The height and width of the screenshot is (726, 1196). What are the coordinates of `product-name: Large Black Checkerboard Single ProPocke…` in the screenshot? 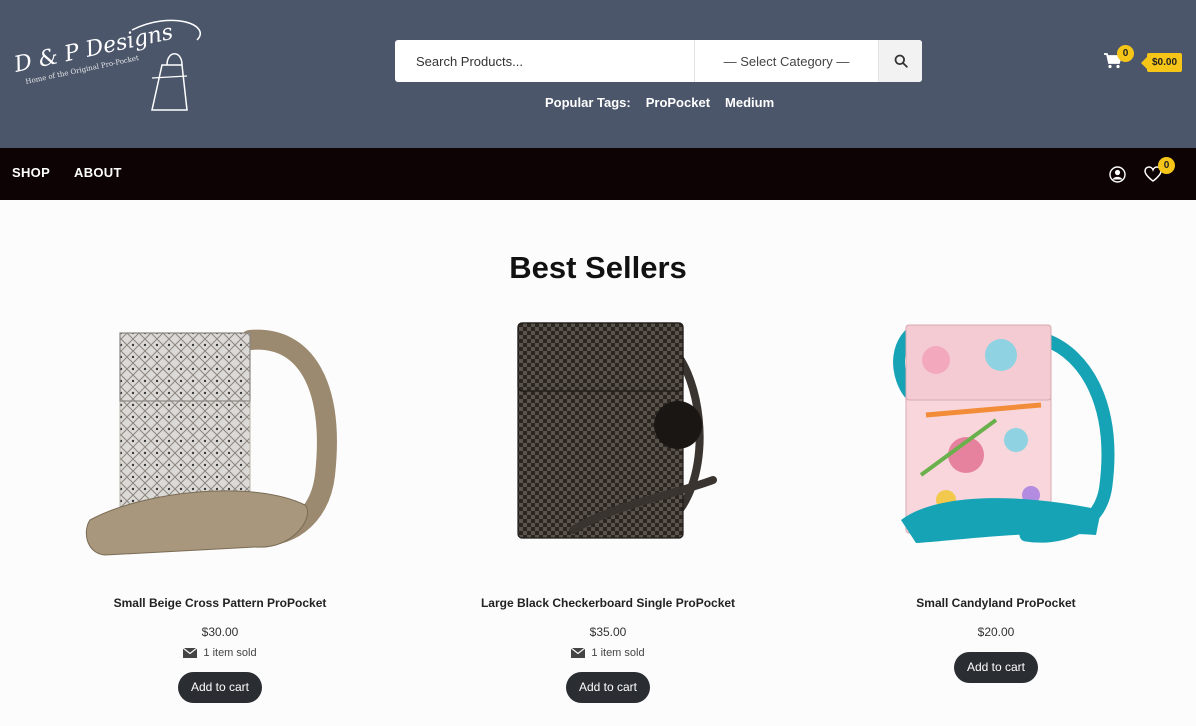 It's located at (608, 603).